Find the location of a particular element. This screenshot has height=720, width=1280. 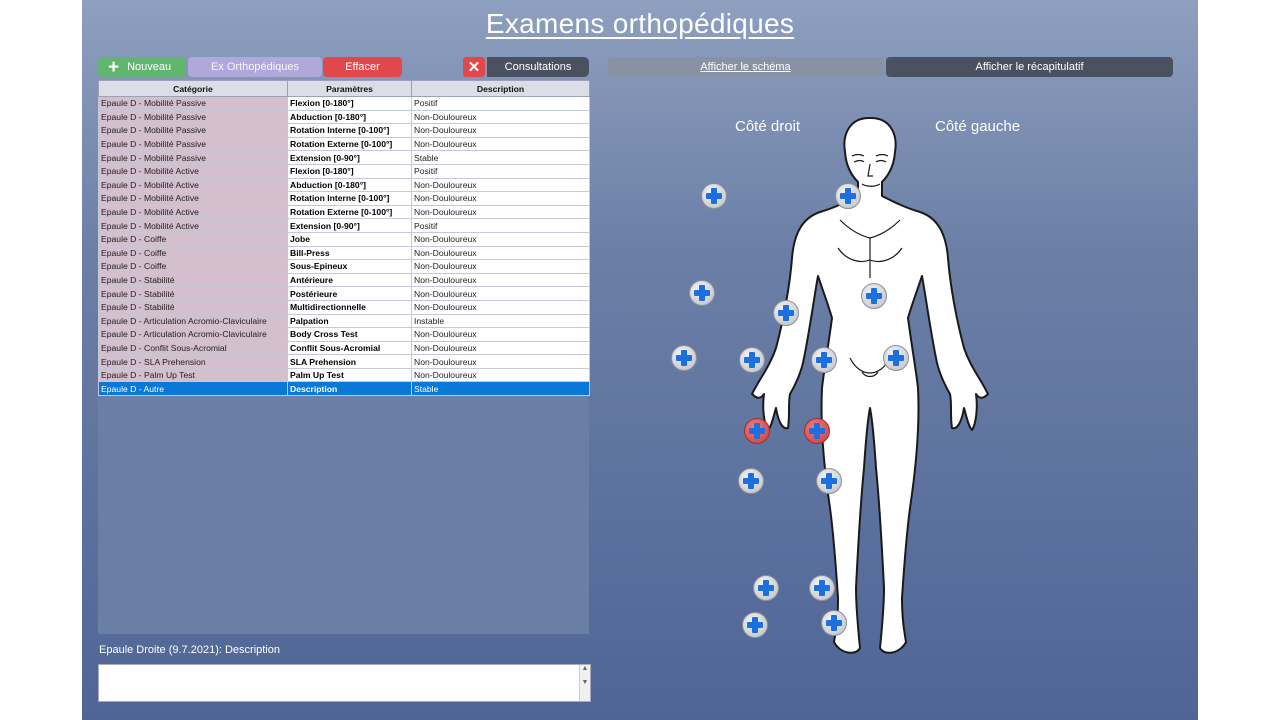

parameter-cell: Body Cross Test is located at coordinates (349, 334).